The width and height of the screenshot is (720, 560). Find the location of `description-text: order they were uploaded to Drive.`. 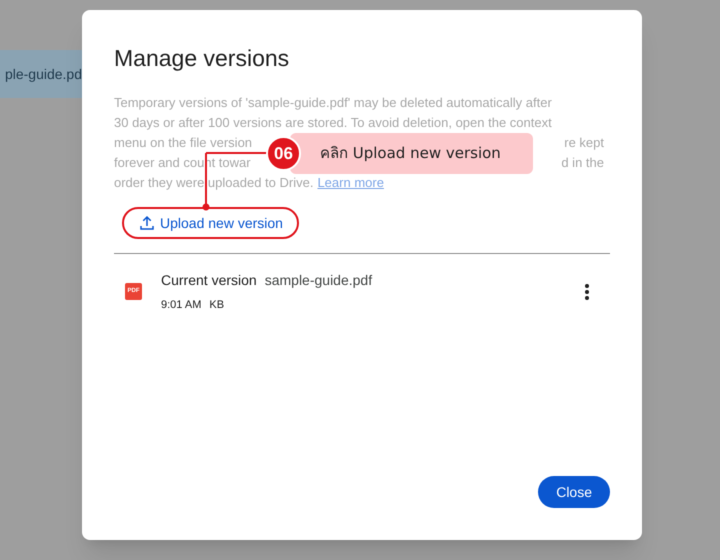

description-text: order they were uploaded to Drive. is located at coordinates (214, 183).